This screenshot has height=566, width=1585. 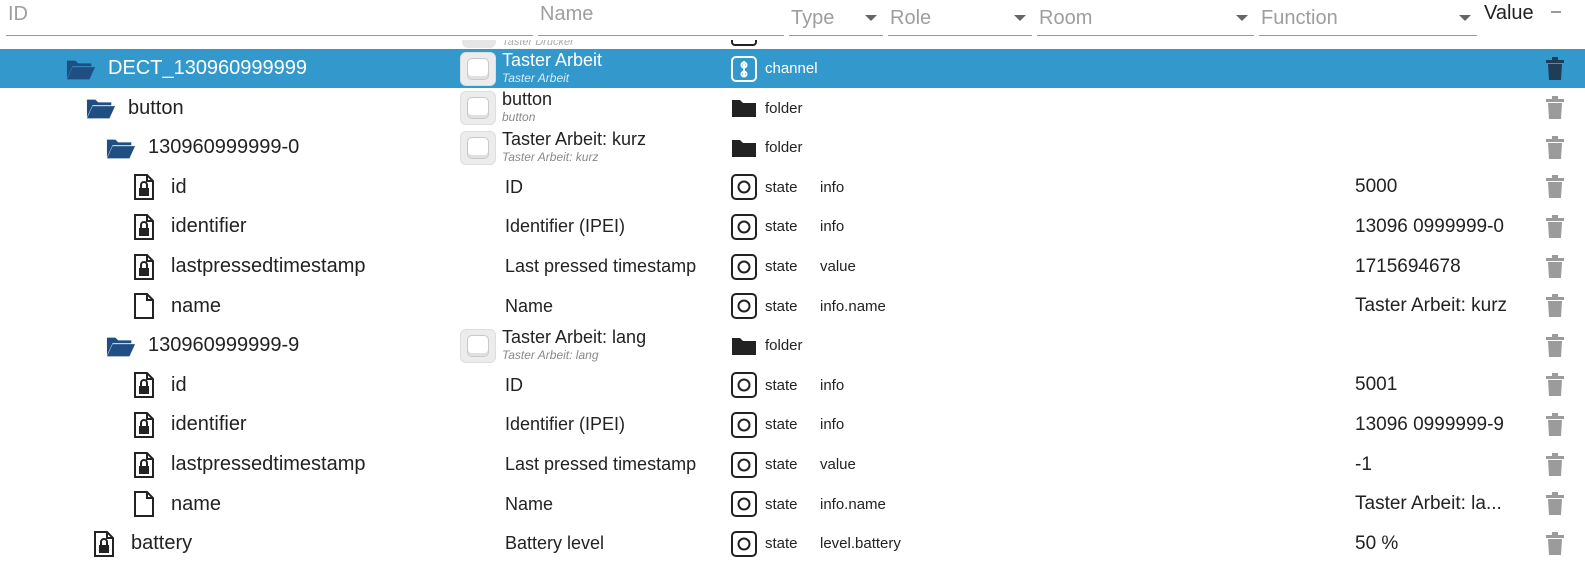 I want to click on object-value: 5000, so click(x=1376, y=187).